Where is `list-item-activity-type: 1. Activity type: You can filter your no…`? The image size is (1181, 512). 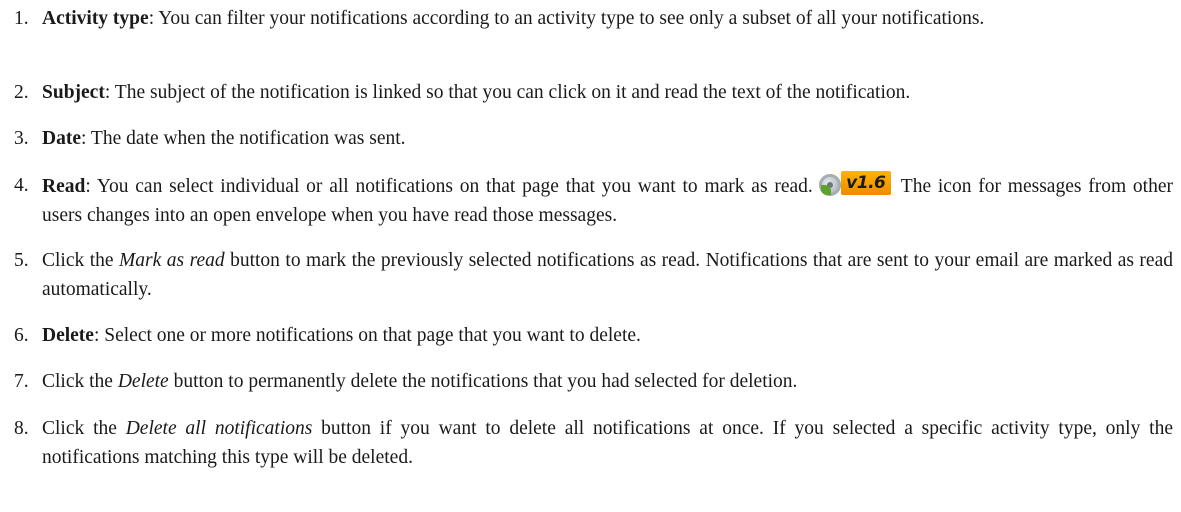
list-item-activity-type: 1. Activity type: You can filter your no… is located at coordinates (586, 18).